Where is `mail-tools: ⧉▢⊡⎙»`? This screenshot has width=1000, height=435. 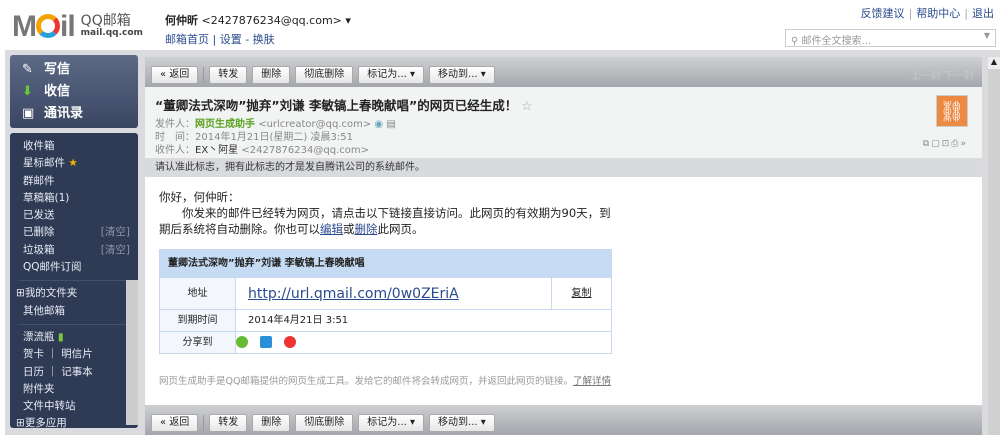
mail-tools: ⧉▢⊡⎙» is located at coordinates (945, 144).